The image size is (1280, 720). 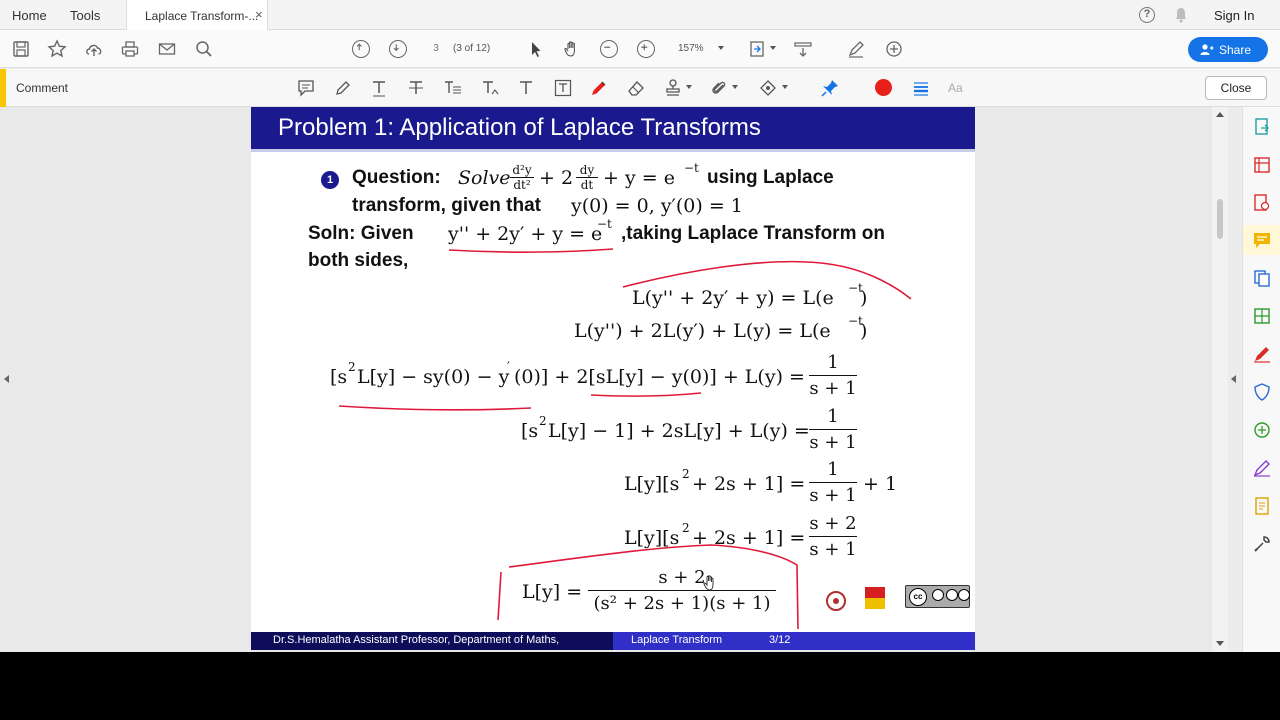 I want to click on share-button: Share, so click(x=1228, y=49).